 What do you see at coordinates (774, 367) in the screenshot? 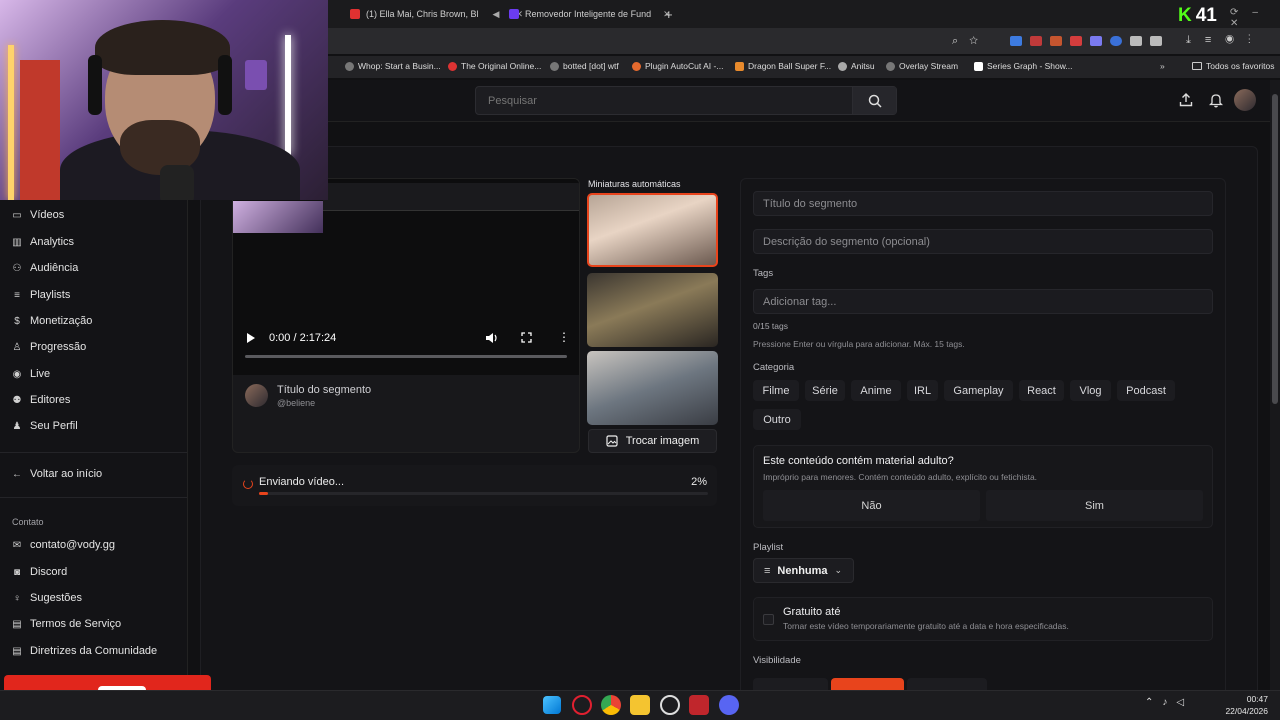
I see `category-label: Categoria` at bounding box center [774, 367].